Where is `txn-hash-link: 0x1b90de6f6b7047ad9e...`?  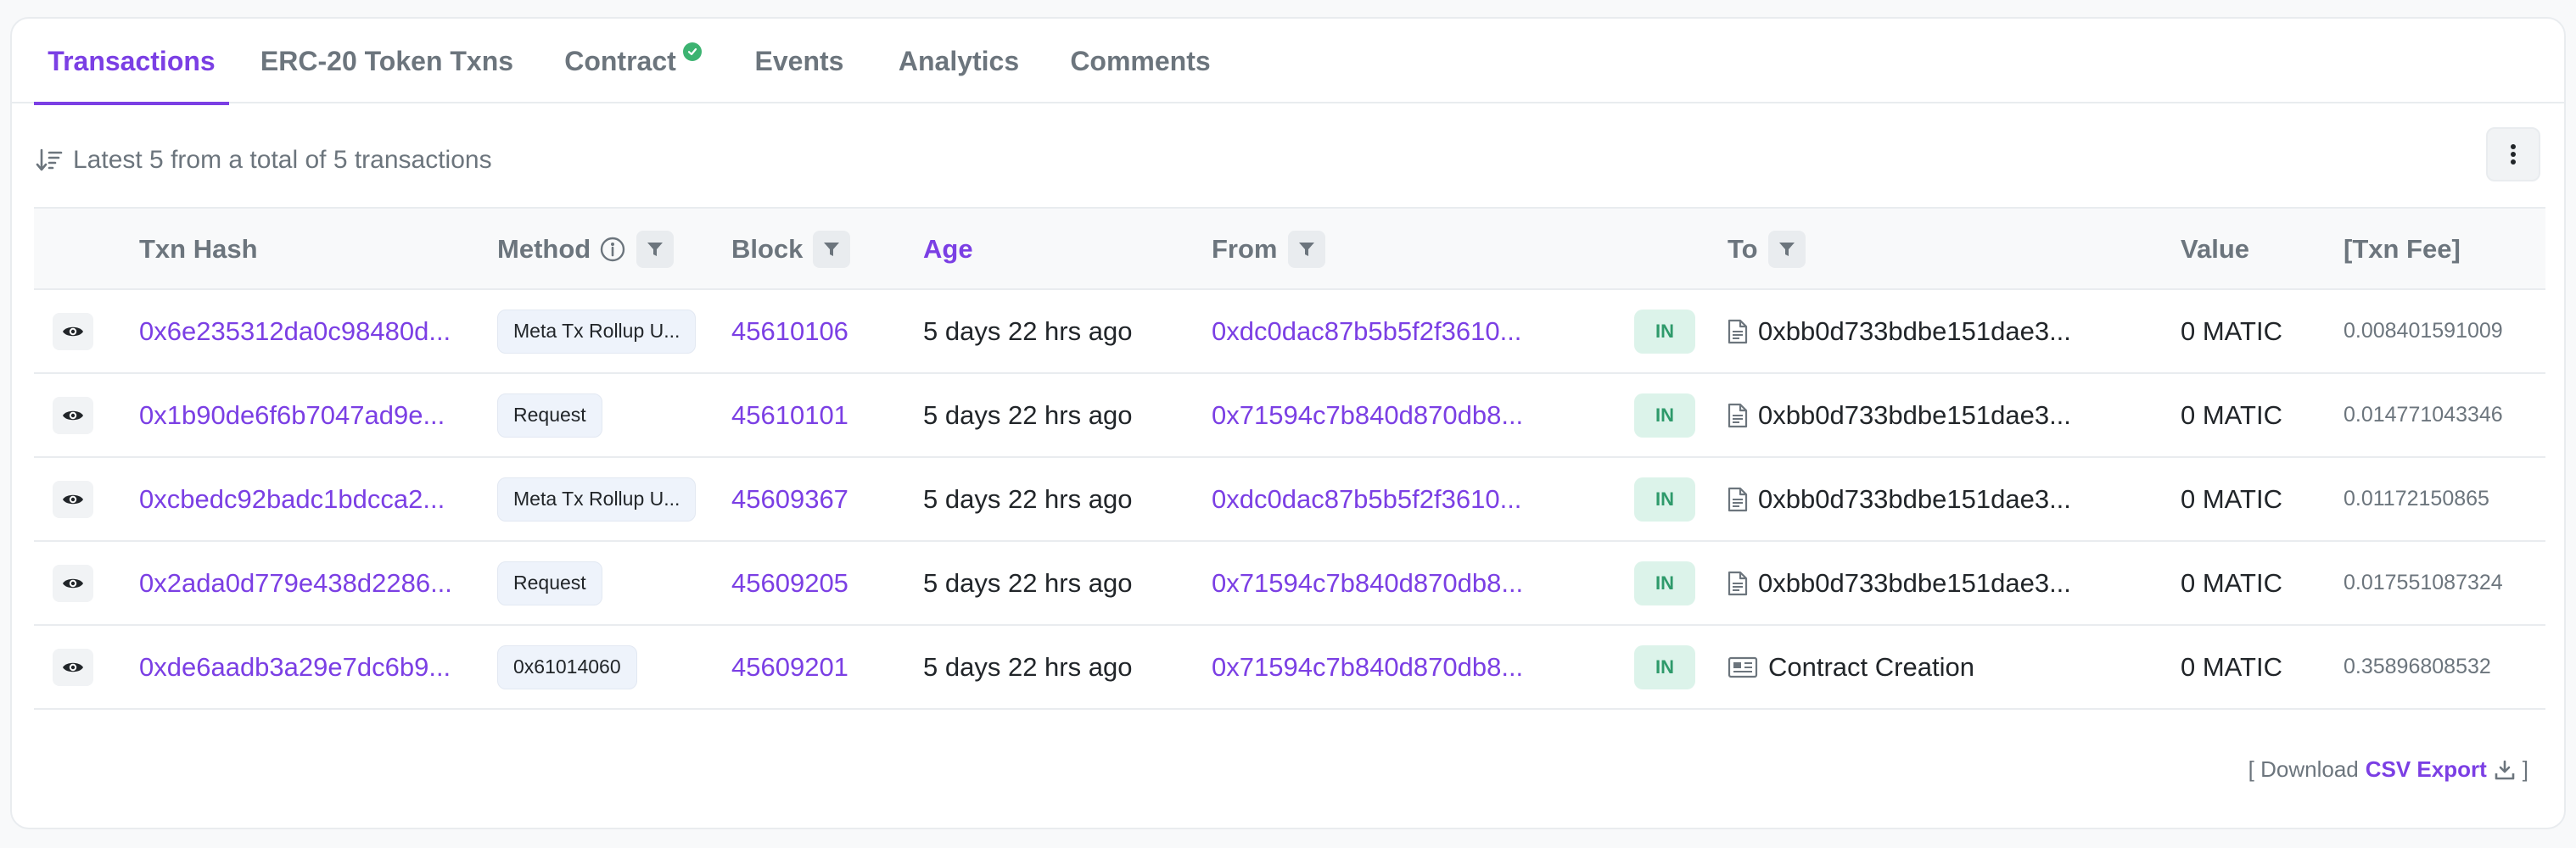 txn-hash-link: 0x1b90de6f6b7047ad9e... is located at coordinates (292, 415).